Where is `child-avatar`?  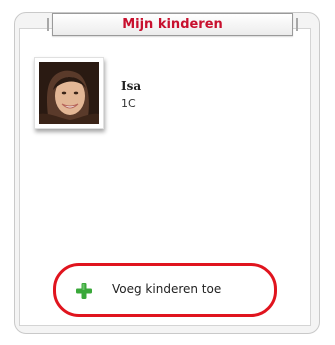 child-avatar is located at coordinates (69, 93).